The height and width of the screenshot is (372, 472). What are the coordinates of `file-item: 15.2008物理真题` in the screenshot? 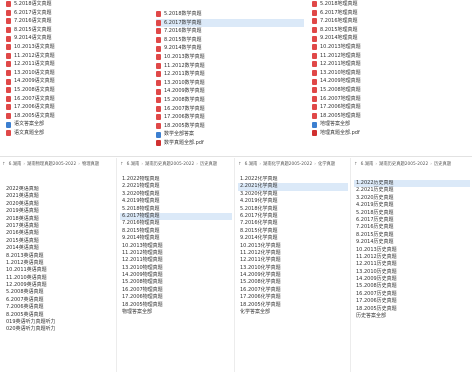 It's located at (176, 282).